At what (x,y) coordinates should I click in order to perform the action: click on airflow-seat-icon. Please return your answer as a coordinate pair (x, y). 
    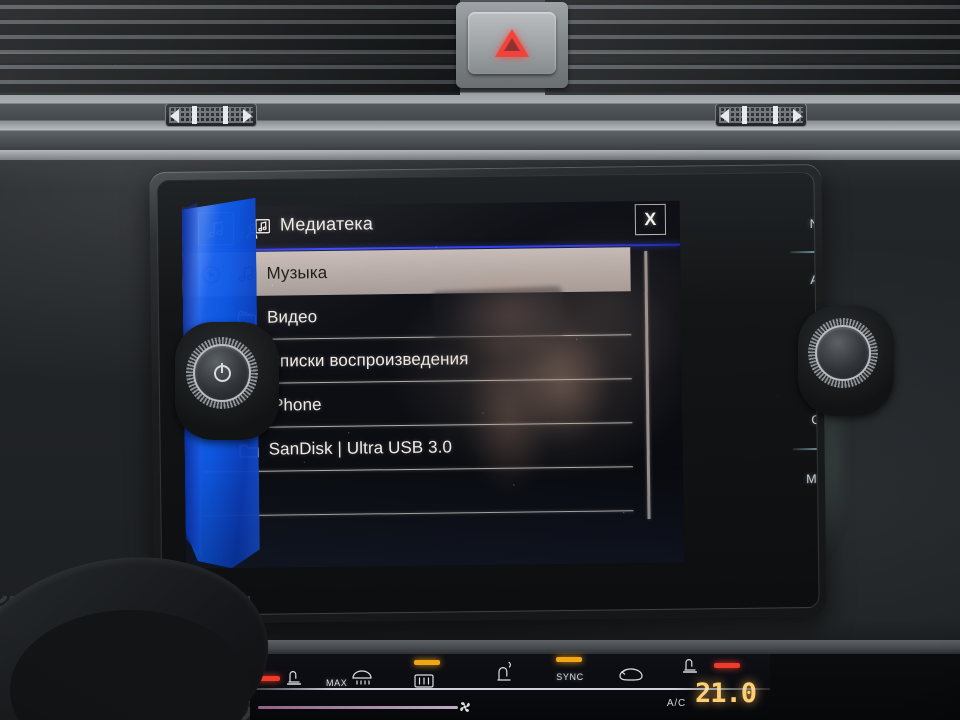
    Looking at the image, I should click on (505, 672).